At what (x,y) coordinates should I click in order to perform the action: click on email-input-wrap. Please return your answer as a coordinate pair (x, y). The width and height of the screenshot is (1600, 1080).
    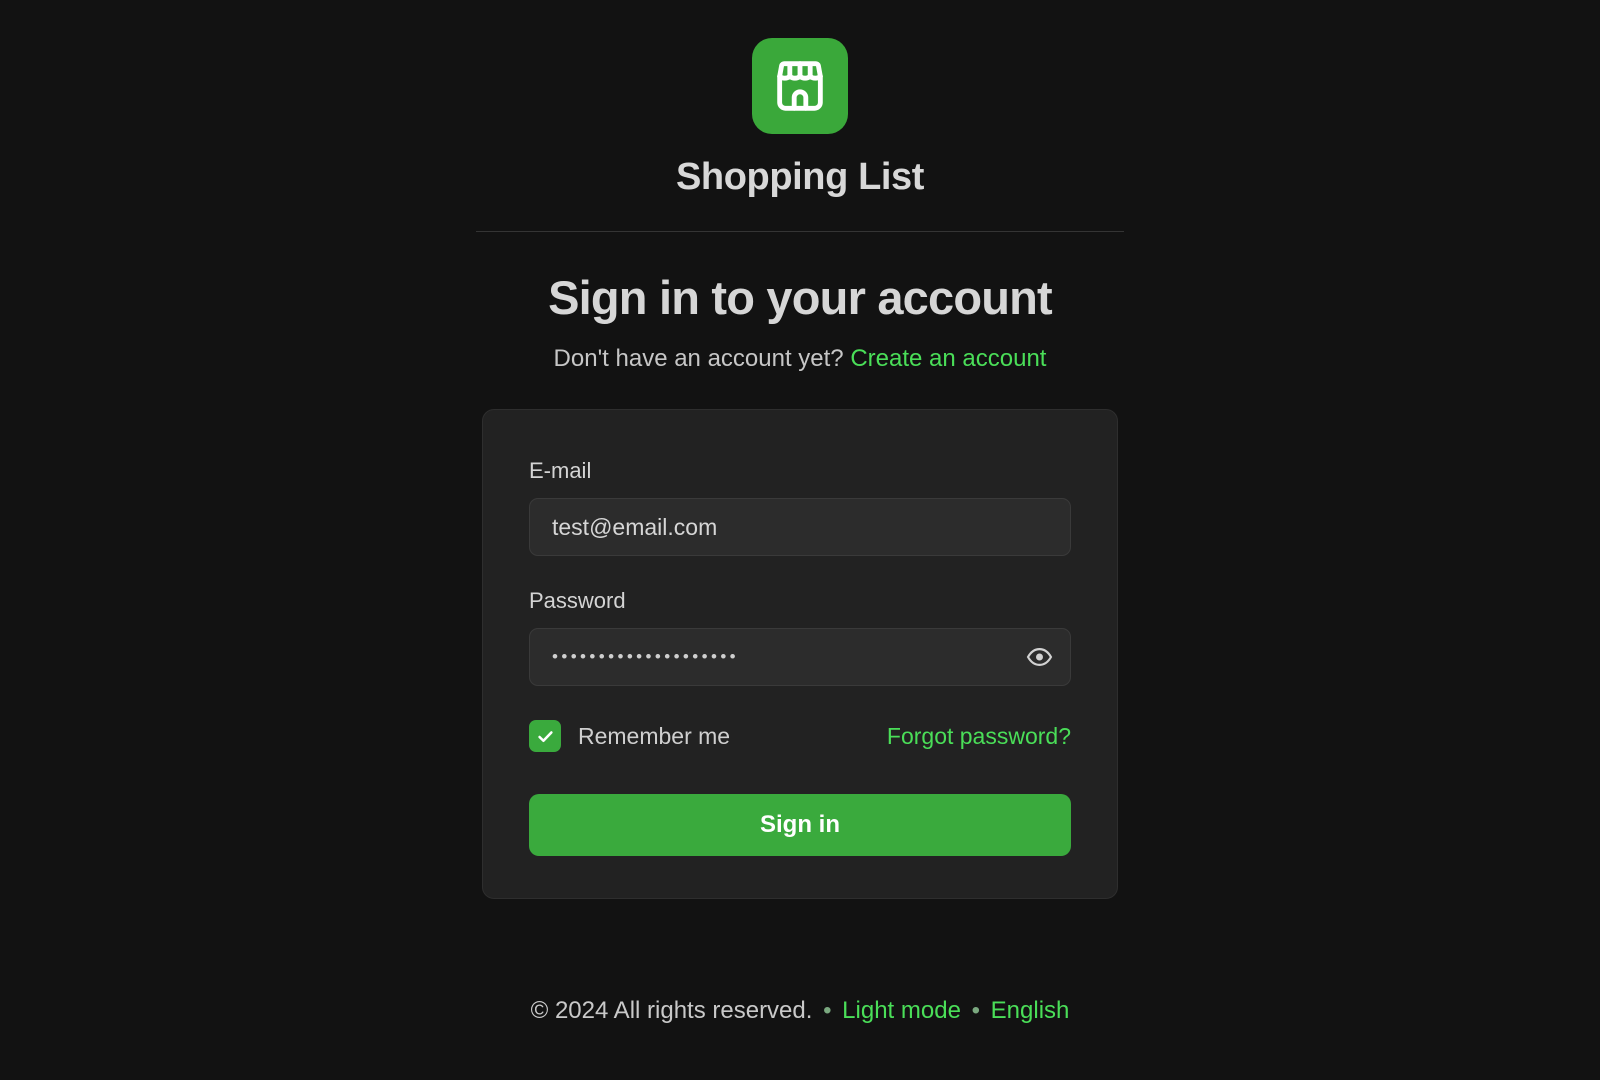
    Looking at the image, I should click on (800, 527).